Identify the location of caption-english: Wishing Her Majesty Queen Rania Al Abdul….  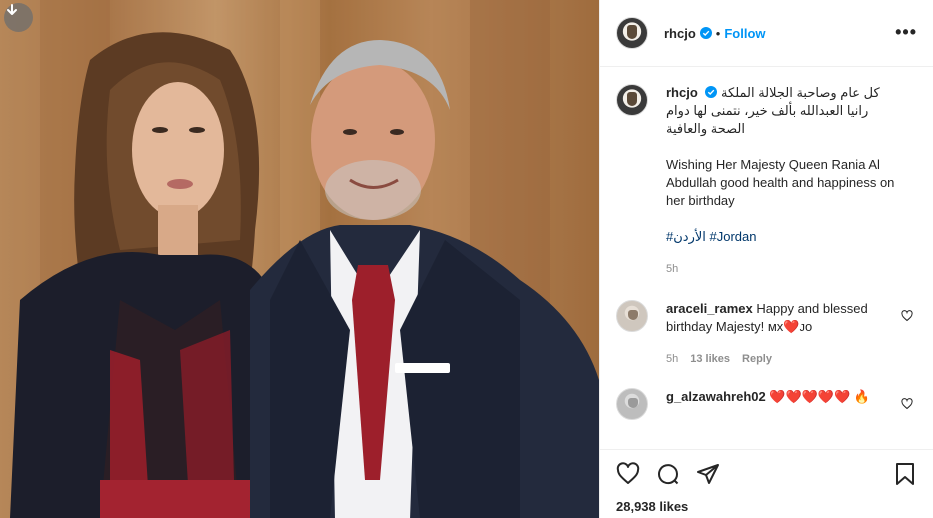
(780, 182).